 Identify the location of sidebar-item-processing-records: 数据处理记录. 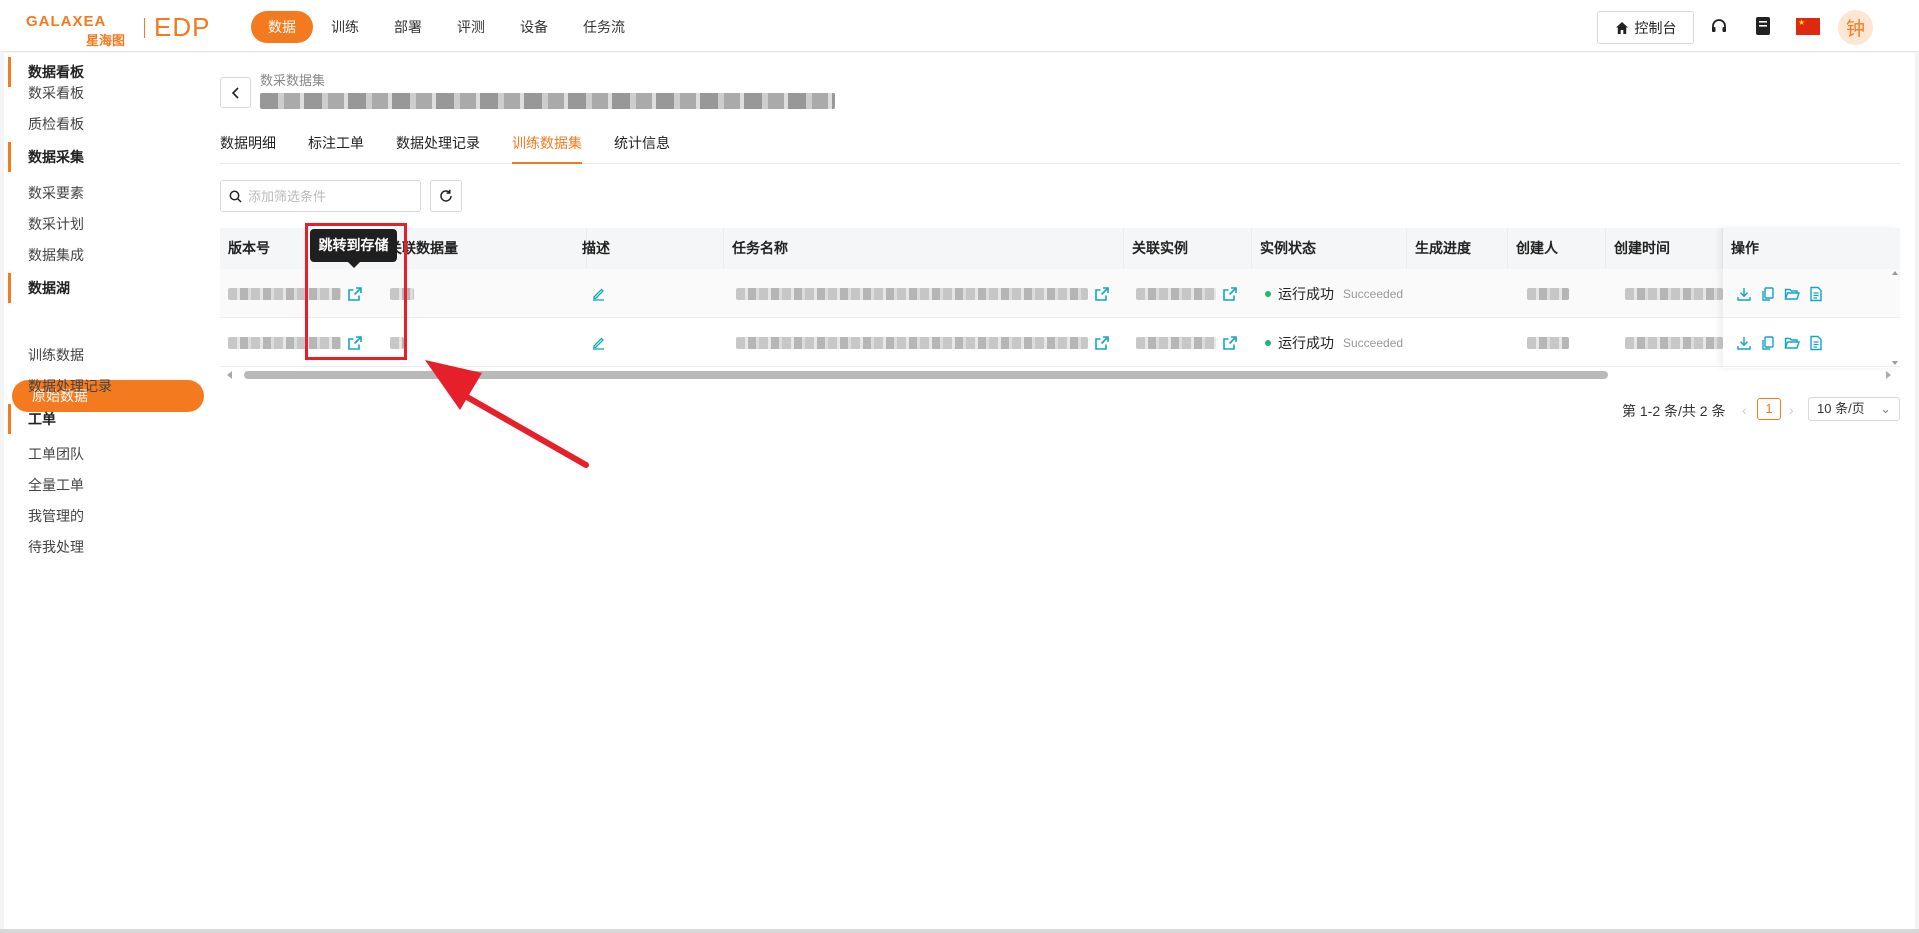
(70, 386).